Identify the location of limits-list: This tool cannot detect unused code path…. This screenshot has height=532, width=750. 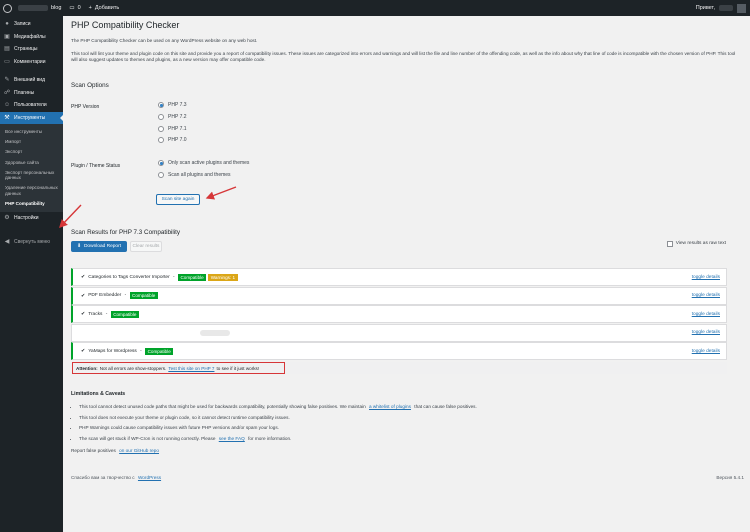
(278, 423).